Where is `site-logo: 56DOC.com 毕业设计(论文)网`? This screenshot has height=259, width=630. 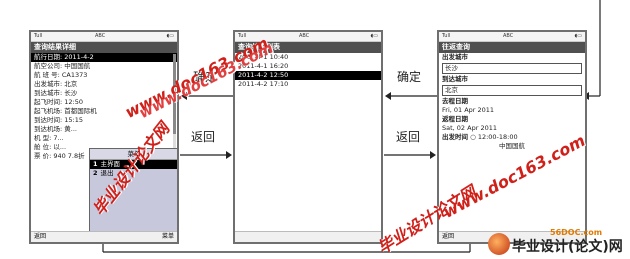 site-logo: 56DOC.com 毕业设计(论文)网 is located at coordinates (558, 242).